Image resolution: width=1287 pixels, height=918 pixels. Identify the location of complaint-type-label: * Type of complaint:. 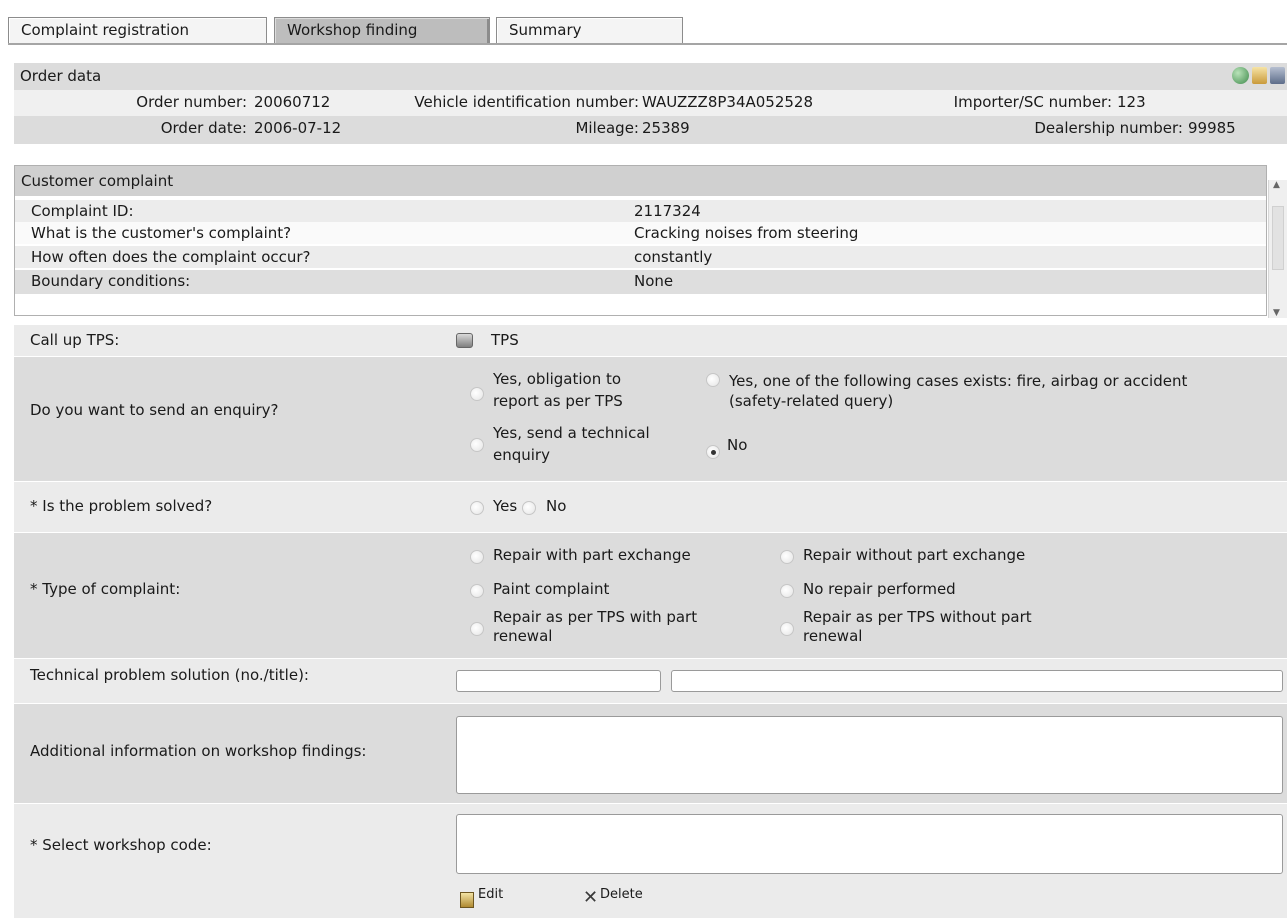
(105, 589).